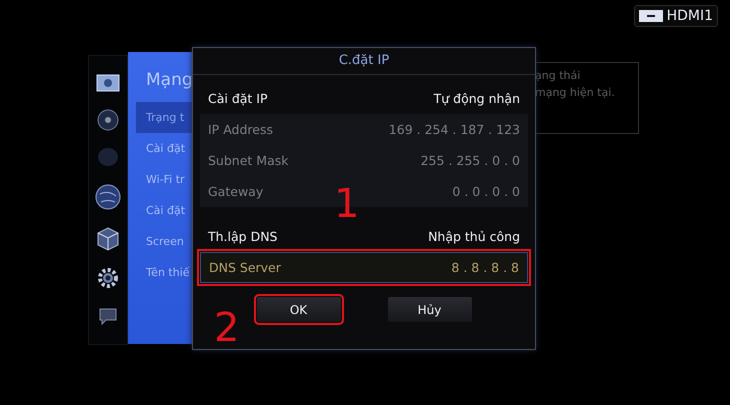 Image resolution: width=730 pixels, height=405 pixels. What do you see at coordinates (650, 16) in the screenshot?
I see `input-source-icon` at bounding box center [650, 16].